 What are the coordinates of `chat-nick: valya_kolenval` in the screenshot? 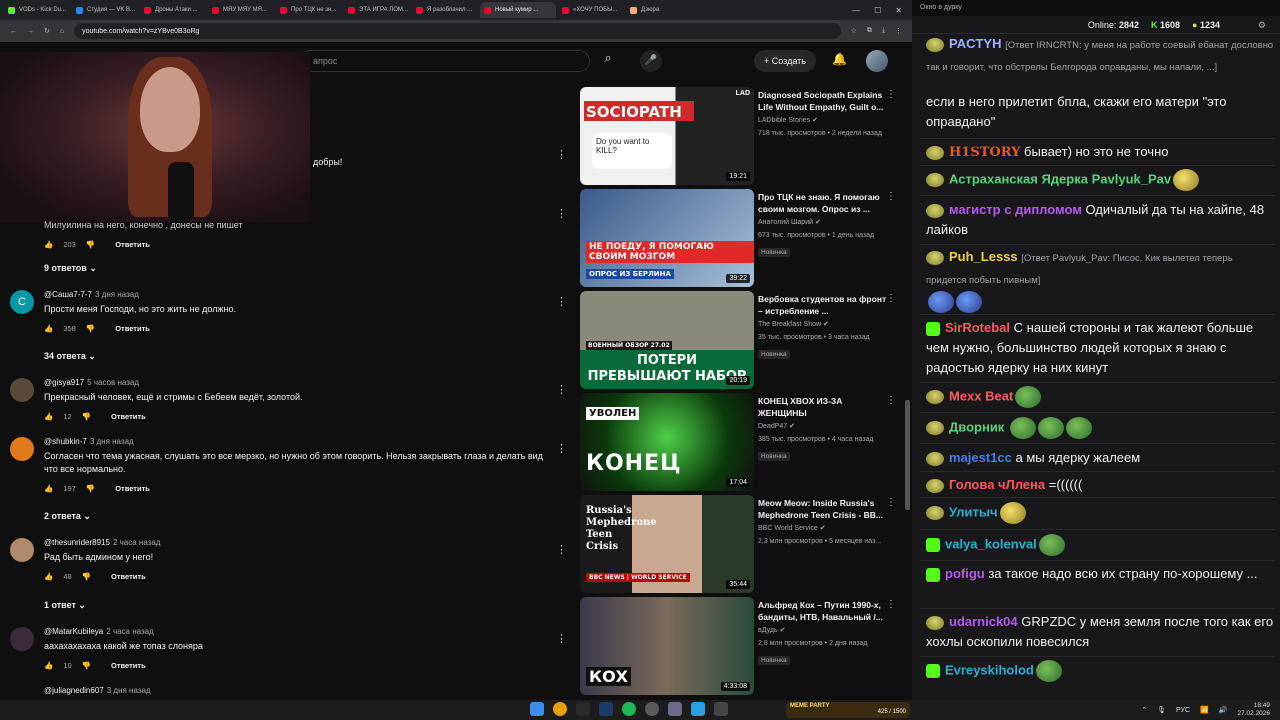 It's located at (991, 543).